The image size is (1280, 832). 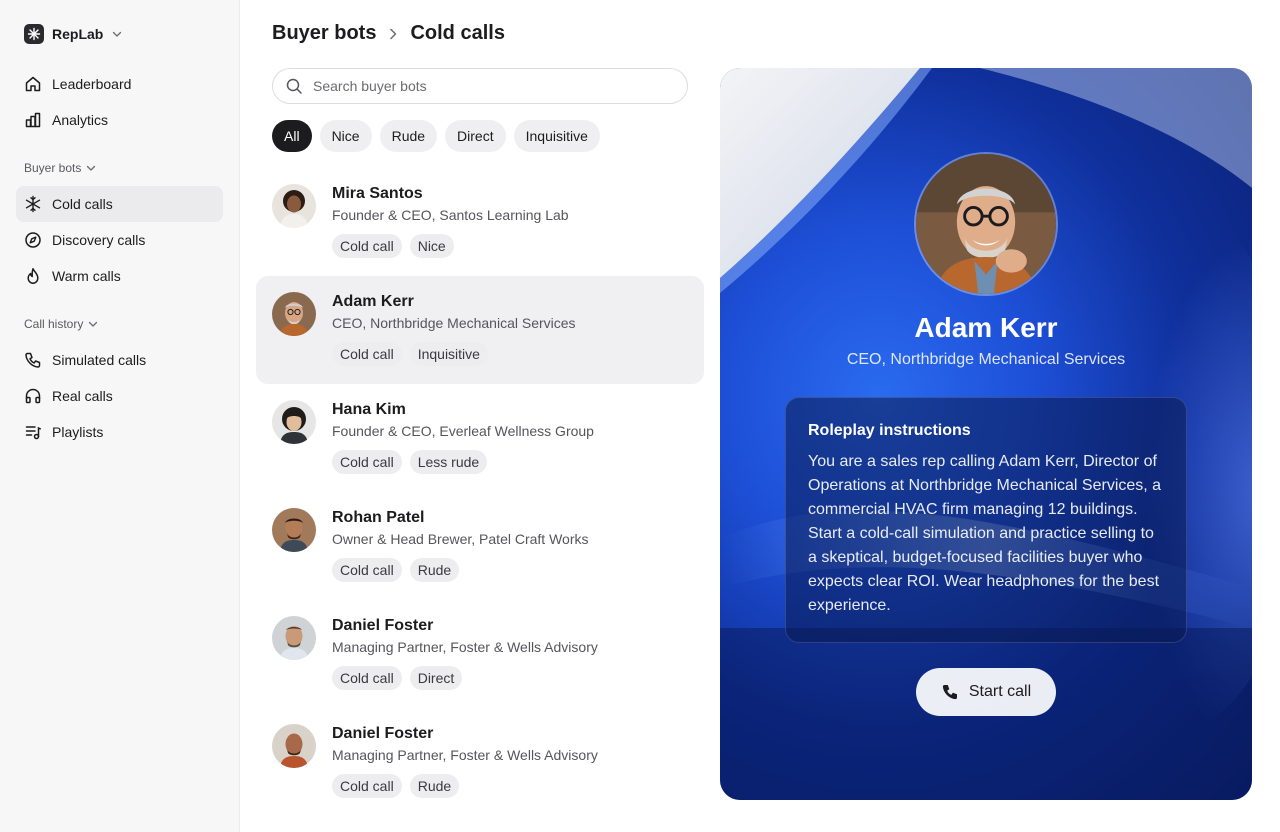 What do you see at coordinates (53, 168) in the screenshot?
I see `section-label: Buyer bots` at bounding box center [53, 168].